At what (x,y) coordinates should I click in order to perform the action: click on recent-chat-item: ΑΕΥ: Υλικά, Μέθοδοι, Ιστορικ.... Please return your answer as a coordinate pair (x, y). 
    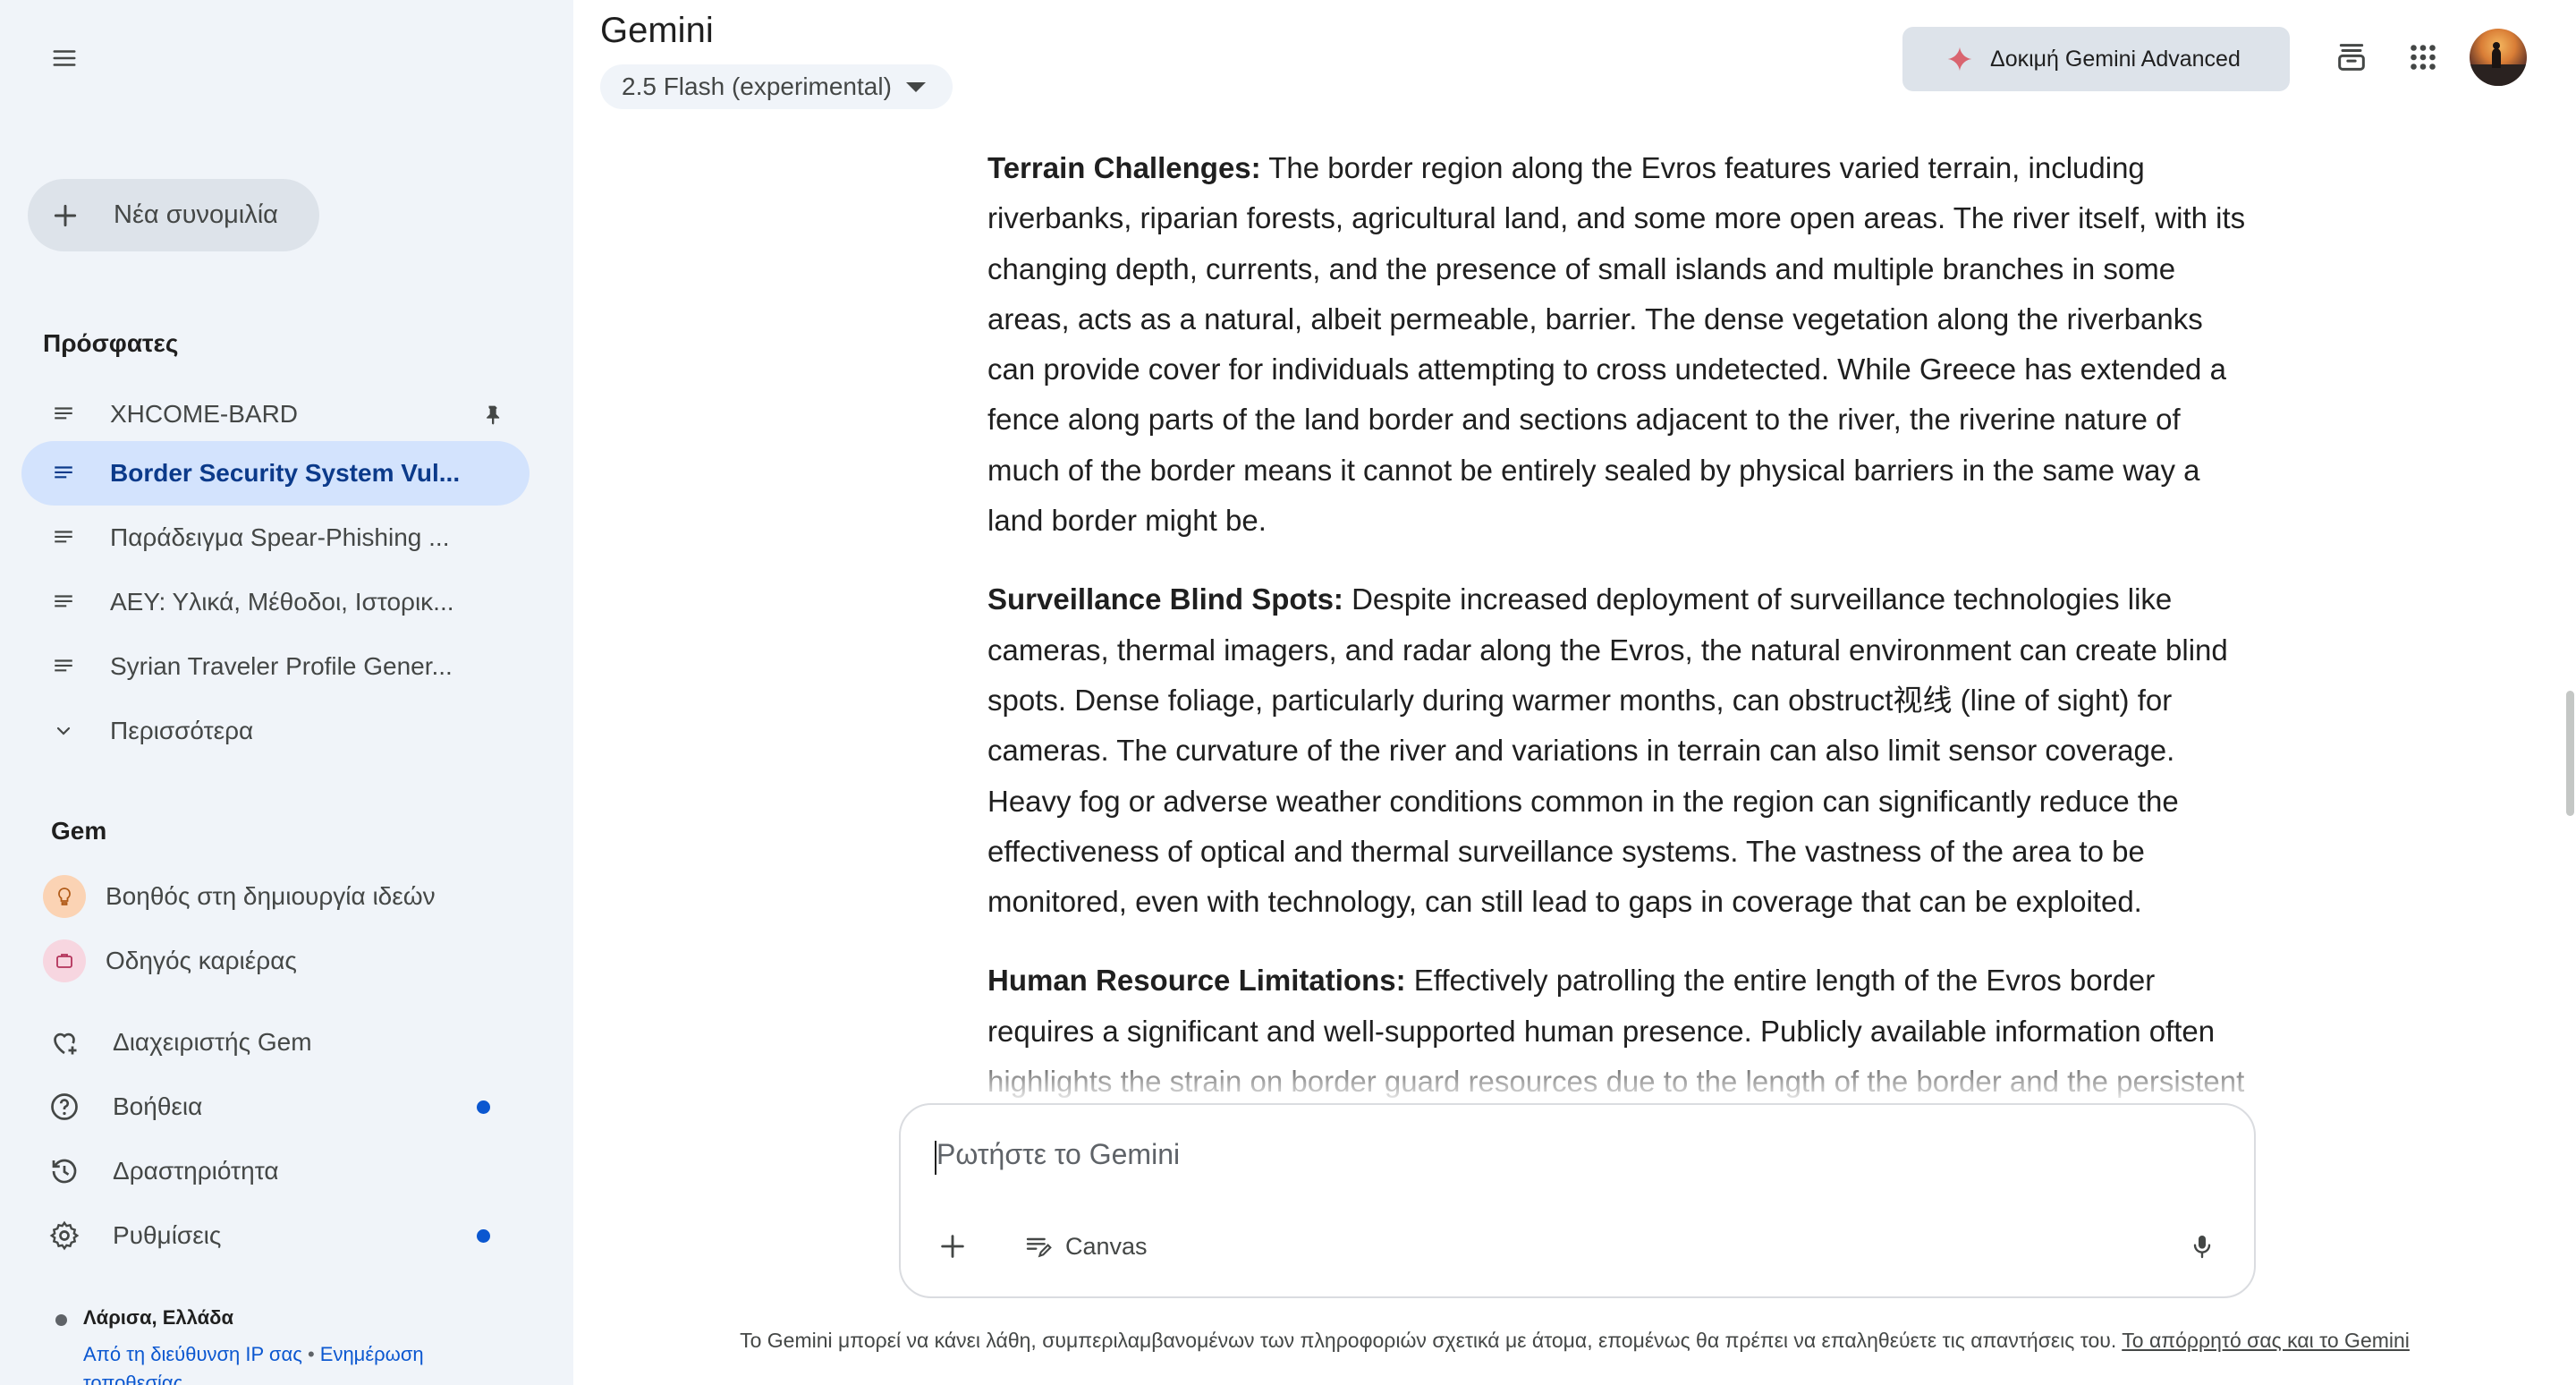
    Looking at the image, I should click on (275, 602).